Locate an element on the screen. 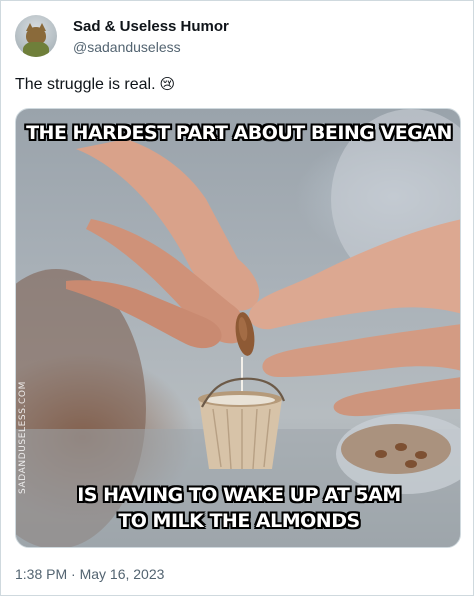 The height and width of the screenshot is (596, 474). tweet-timestamp: 1:38 PM · May 16, 2023 is located at coordinates (89, 574).